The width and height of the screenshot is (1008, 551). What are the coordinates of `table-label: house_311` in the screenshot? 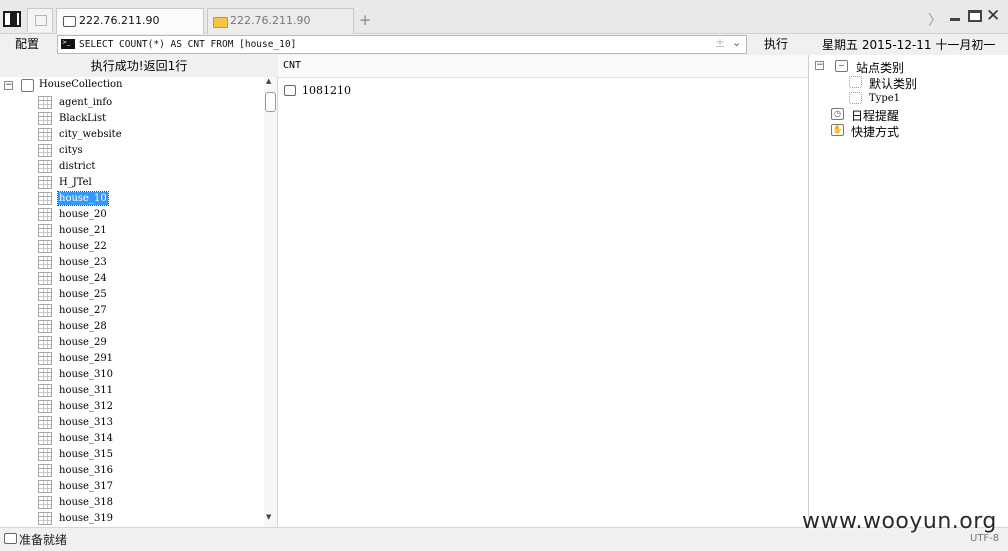 It's located at (86, 390).